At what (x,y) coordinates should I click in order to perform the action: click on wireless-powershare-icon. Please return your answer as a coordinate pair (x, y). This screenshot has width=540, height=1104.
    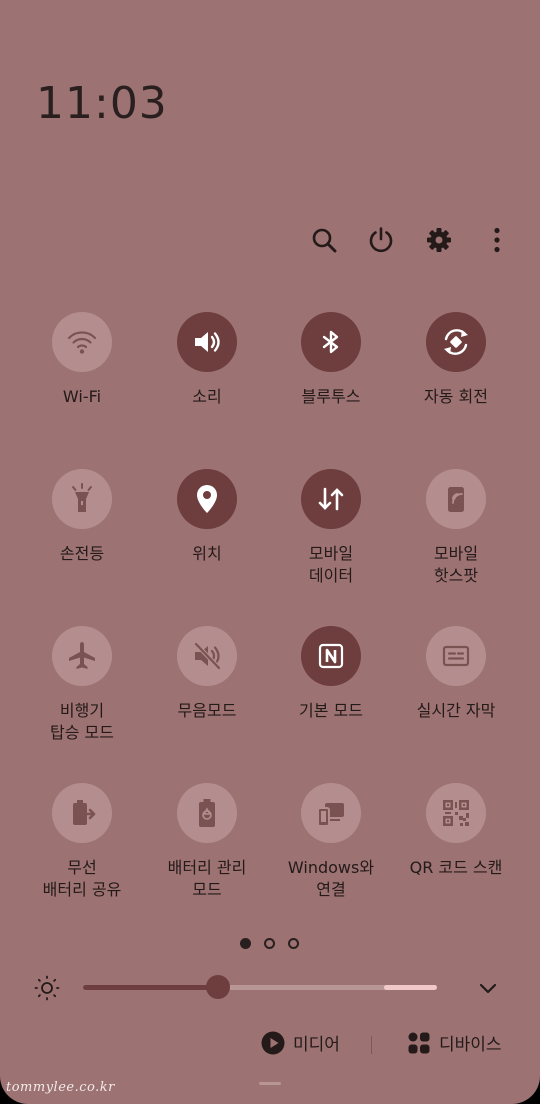
    Looking at the image, I should click on (82, 813).